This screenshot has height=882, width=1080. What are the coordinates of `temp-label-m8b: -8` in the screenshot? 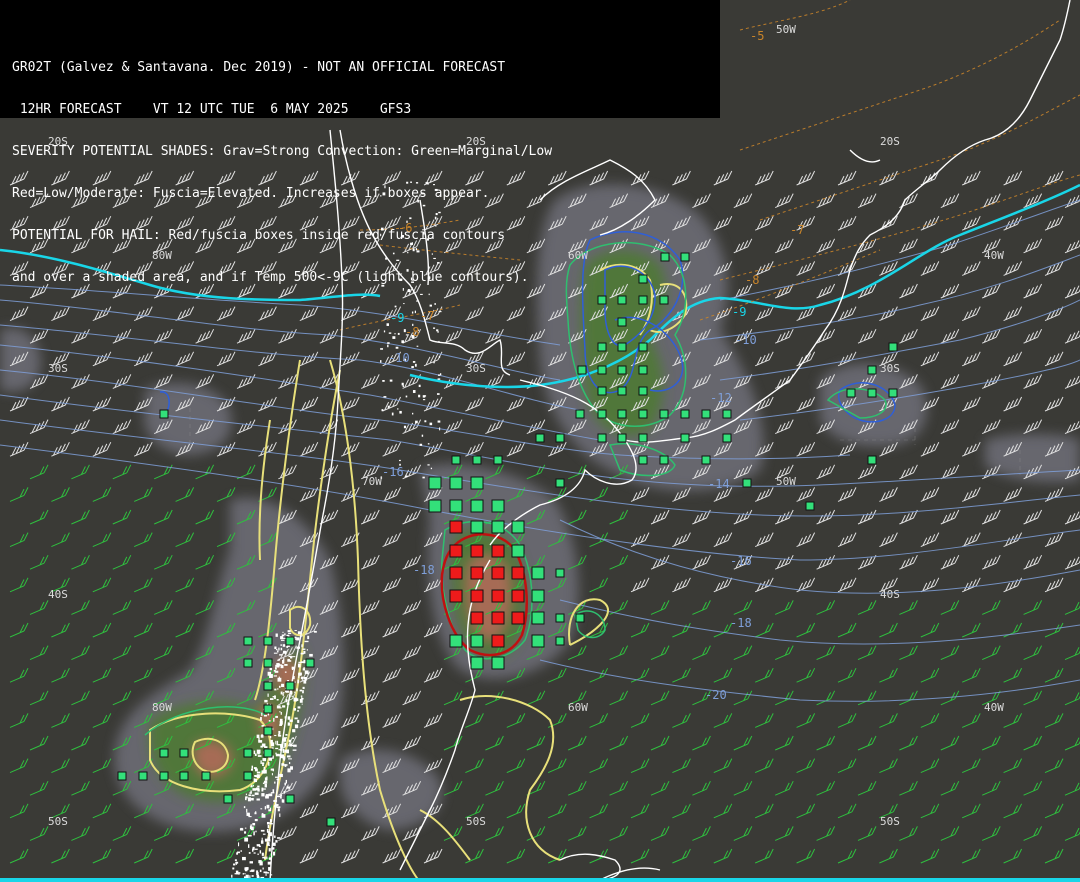 It's located at (752, 280).